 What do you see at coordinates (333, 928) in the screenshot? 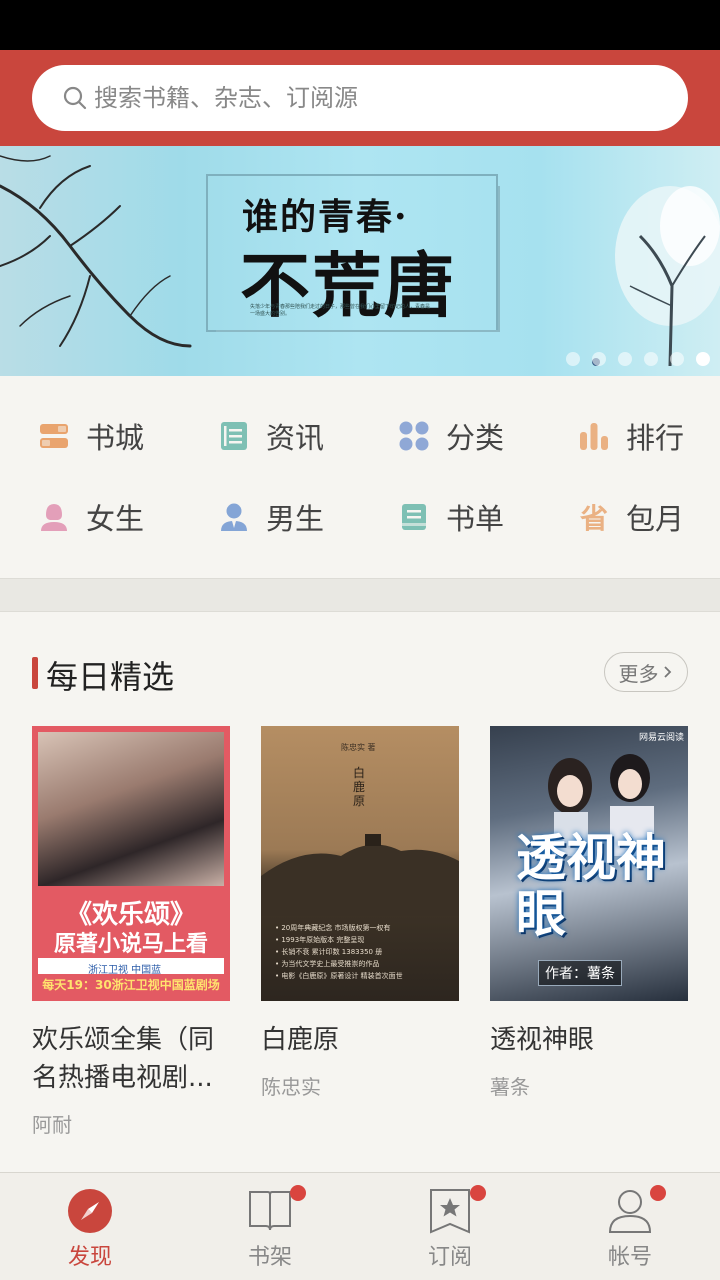
I see `cover-note: • 20周年典藏纪念 市场版权第一权有` at bounding box center [333, 928].